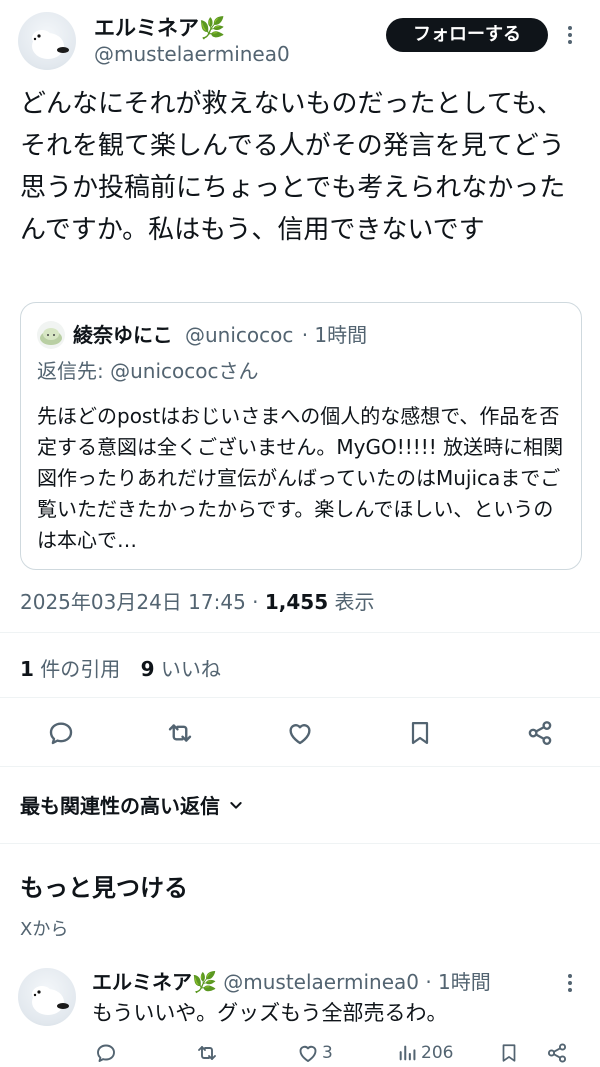 The width and height of the screenshot is (600, 1067). I want to click on reply-author-name: エルミネア🌿, so click(154, 982).